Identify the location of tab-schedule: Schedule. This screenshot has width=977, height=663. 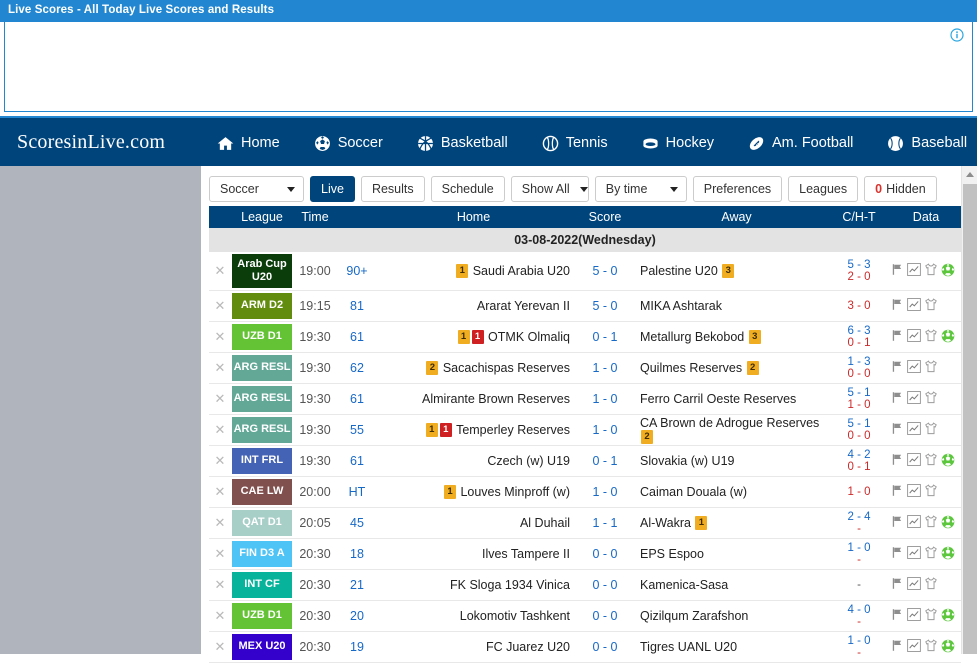
(467, 189).